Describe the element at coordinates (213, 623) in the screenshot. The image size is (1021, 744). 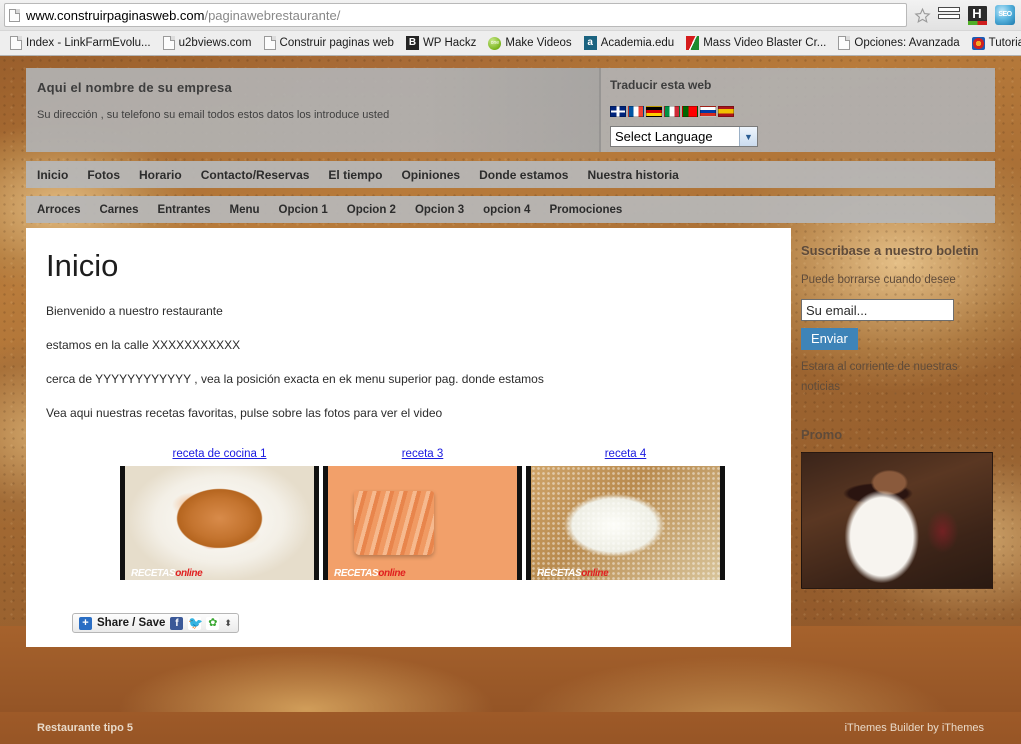
I see `sharethis-icon: ✿` at that location.